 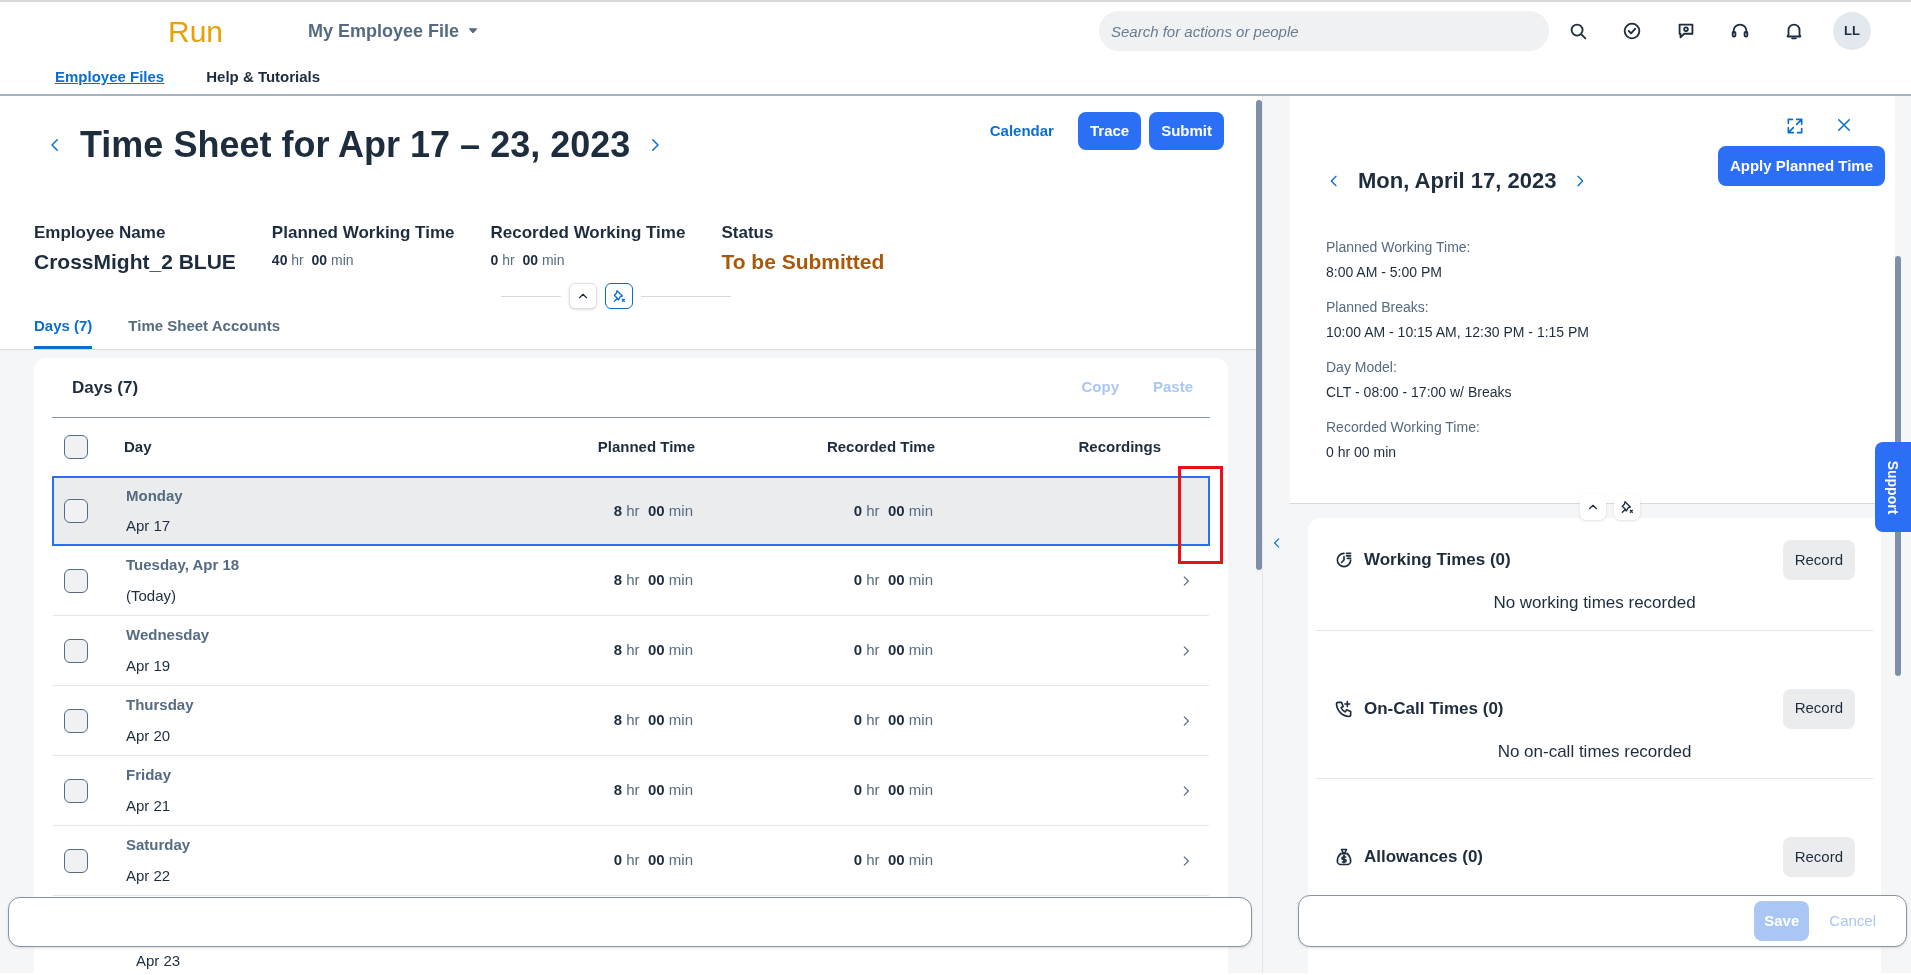 I want to click on page-title: Time Sheet for Apr 17 – 23, 2023, so click(x=355, y=145).